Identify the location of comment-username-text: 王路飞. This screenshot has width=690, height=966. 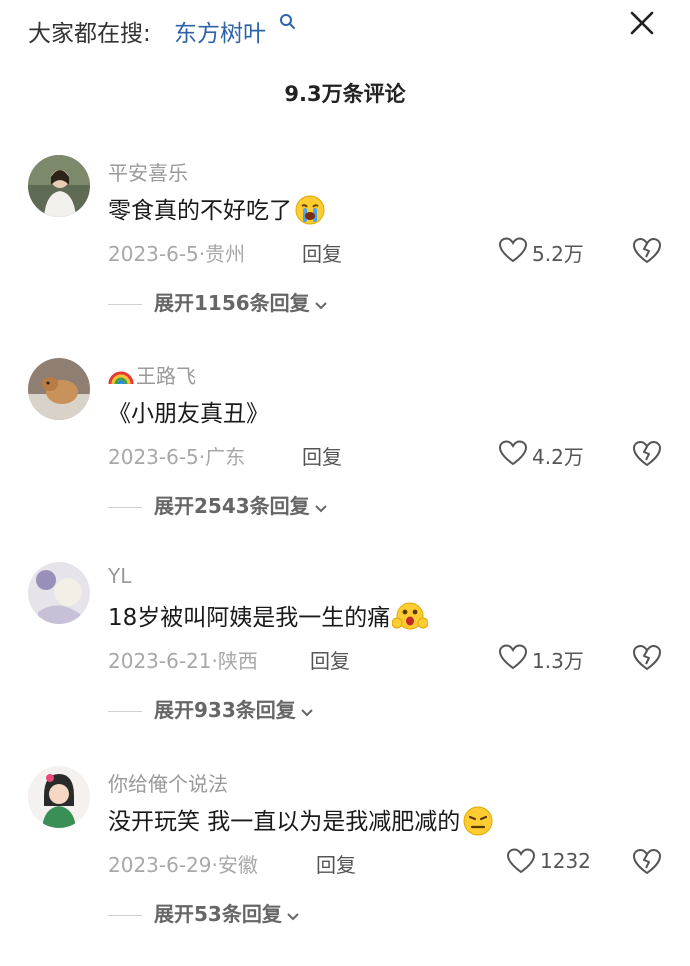
(166, 376).